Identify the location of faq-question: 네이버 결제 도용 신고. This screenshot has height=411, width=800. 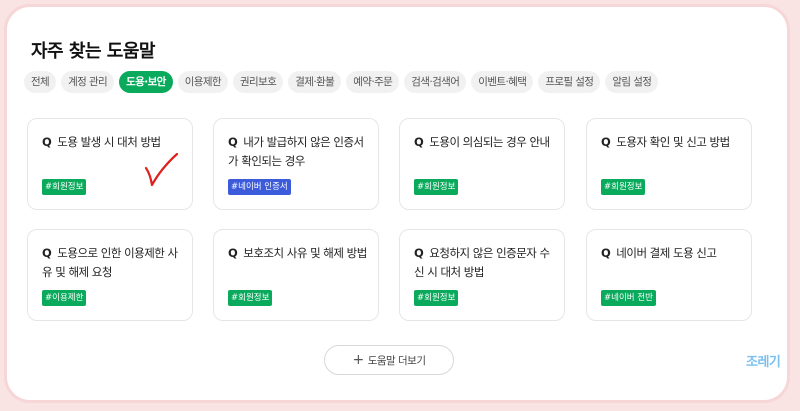
(666, 253).